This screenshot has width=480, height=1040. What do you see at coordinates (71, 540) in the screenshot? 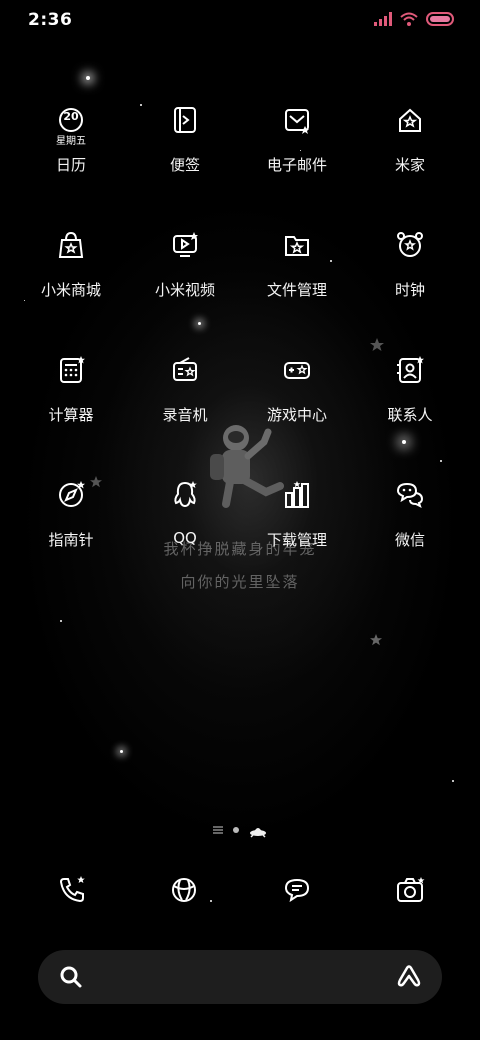
I see `app-label: 指南针` at bounding box center [71, 540].